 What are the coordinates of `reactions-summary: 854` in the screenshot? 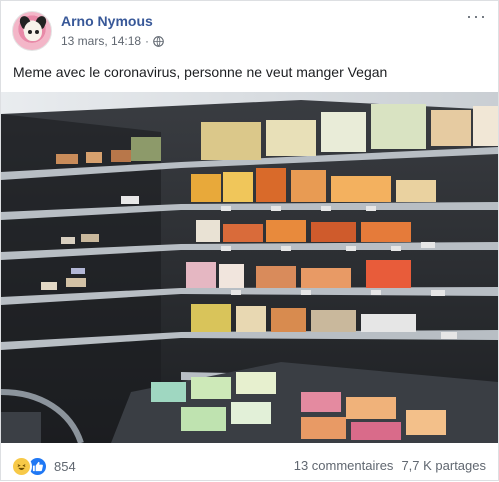 It's located at (43, 466).